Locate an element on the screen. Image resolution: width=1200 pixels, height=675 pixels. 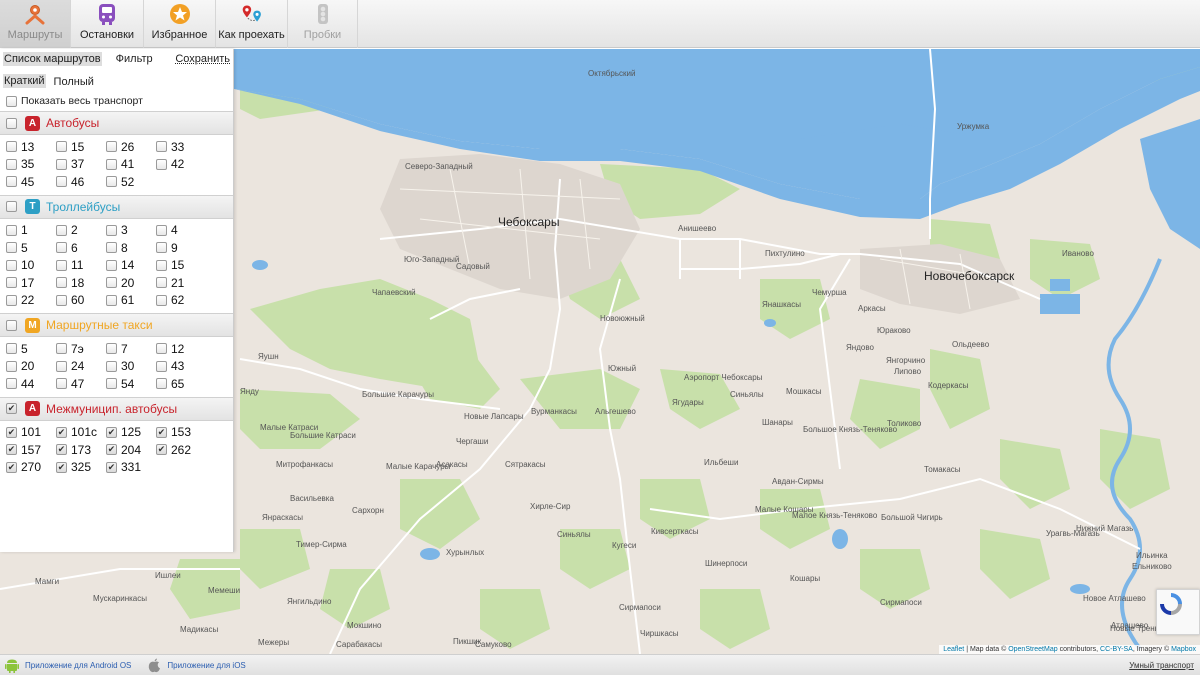
android-app-link: Приложение для Android OS is located at coordinates (68, 665).